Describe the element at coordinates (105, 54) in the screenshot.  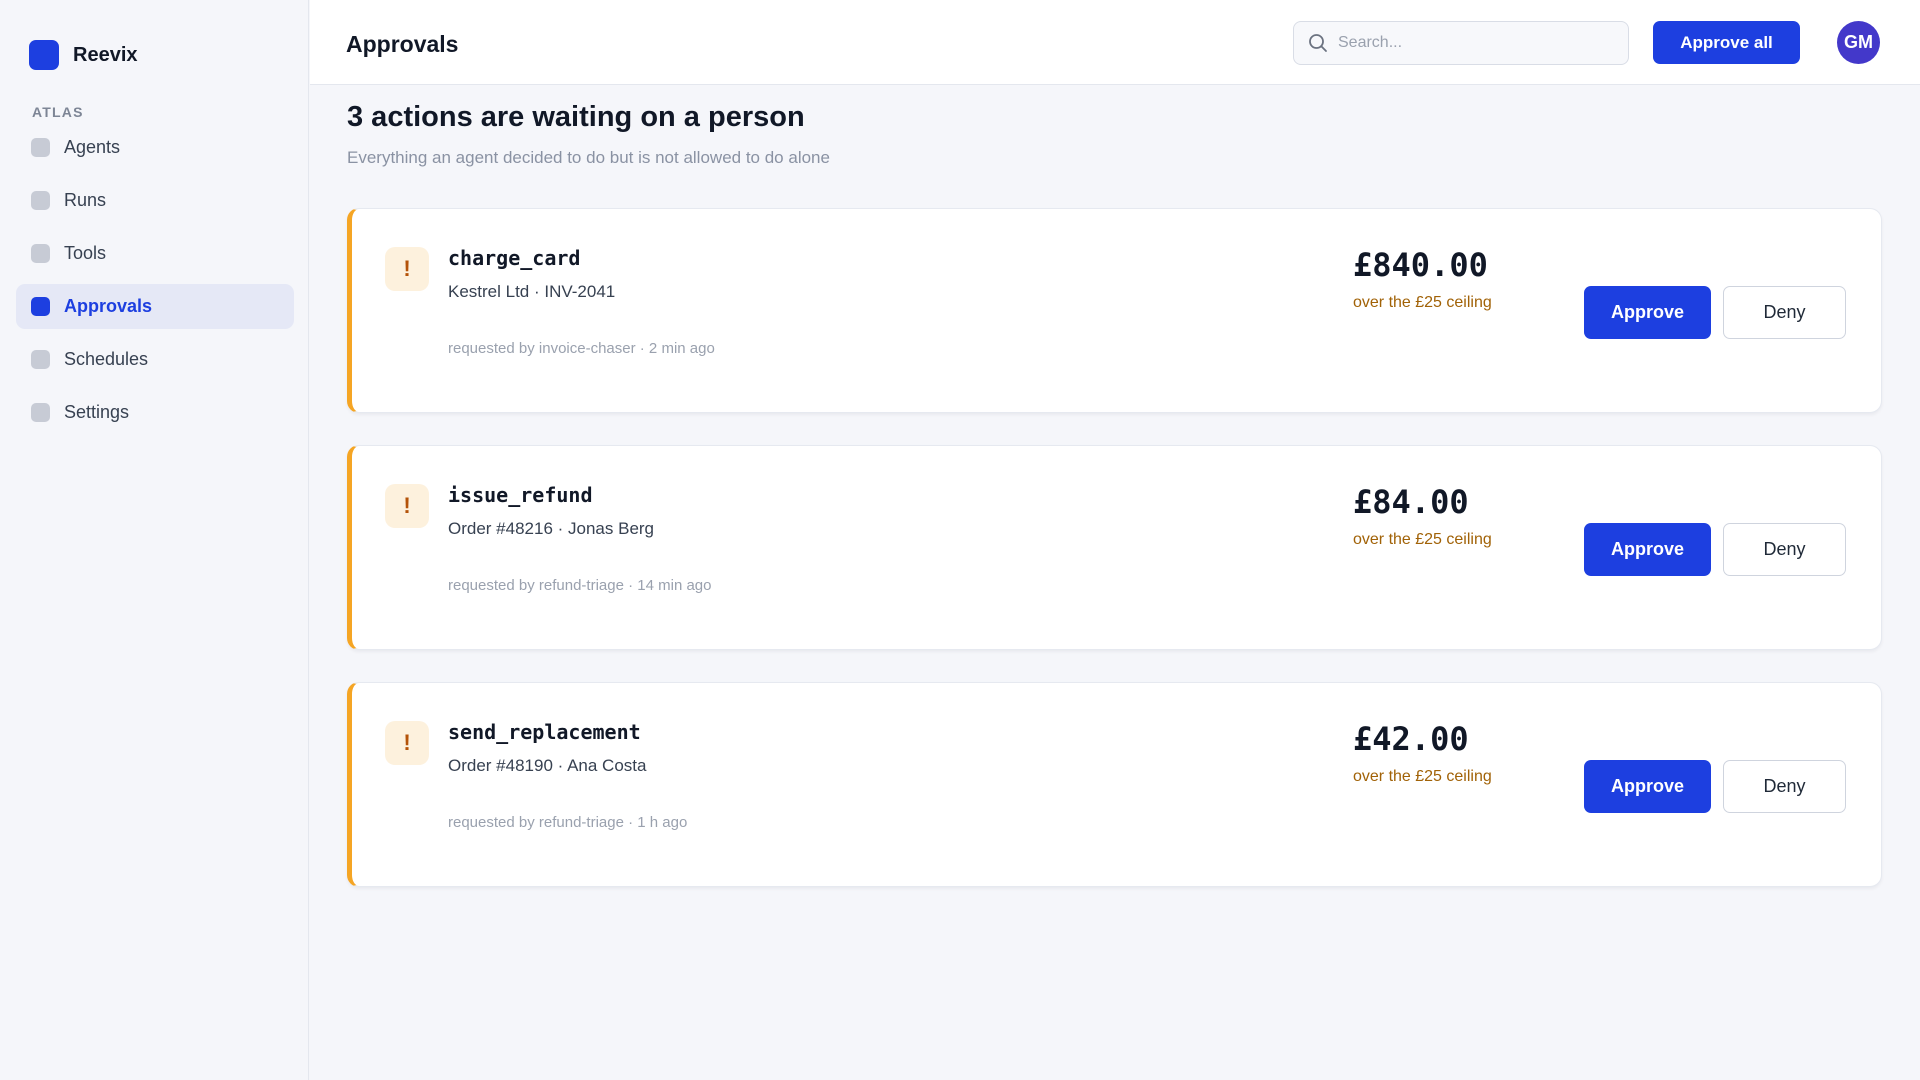
I see `brand-name: Reevix` at that location.